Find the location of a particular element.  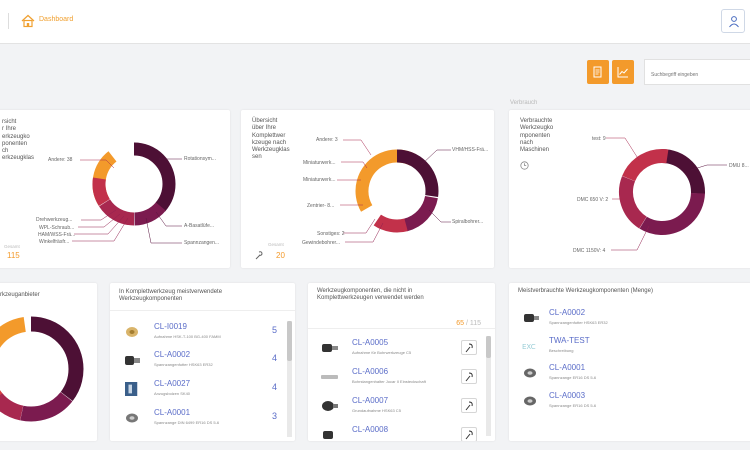

component-desc: Spannzangenfutter HSK63 ER32 is located at coordinates (578, 322).